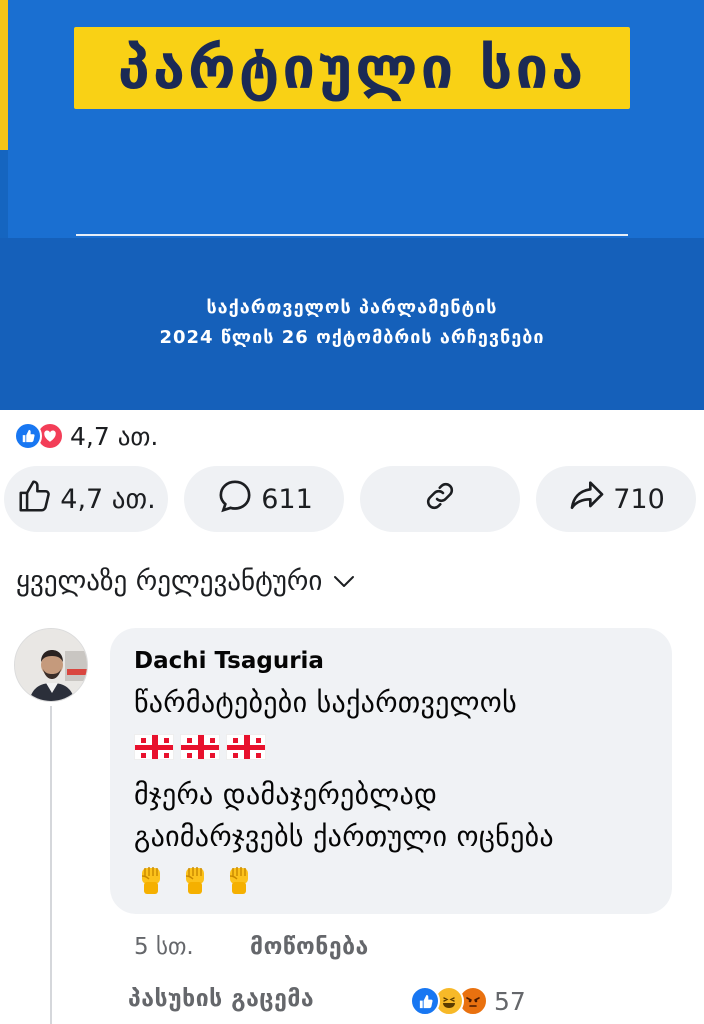 This screenshot has height=1024, width=704. I want to click on georgia-flag-emojis, so click(203, 747).